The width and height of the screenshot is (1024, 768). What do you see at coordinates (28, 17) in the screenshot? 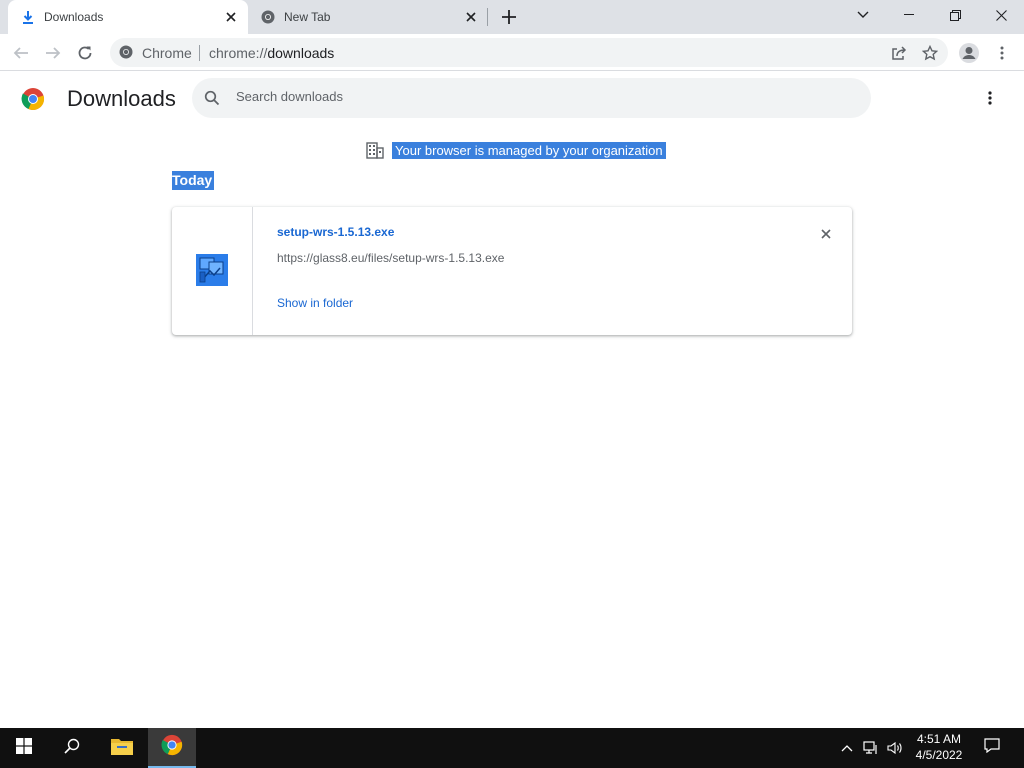
I see `download-icon` at bounding box center [28, 17].